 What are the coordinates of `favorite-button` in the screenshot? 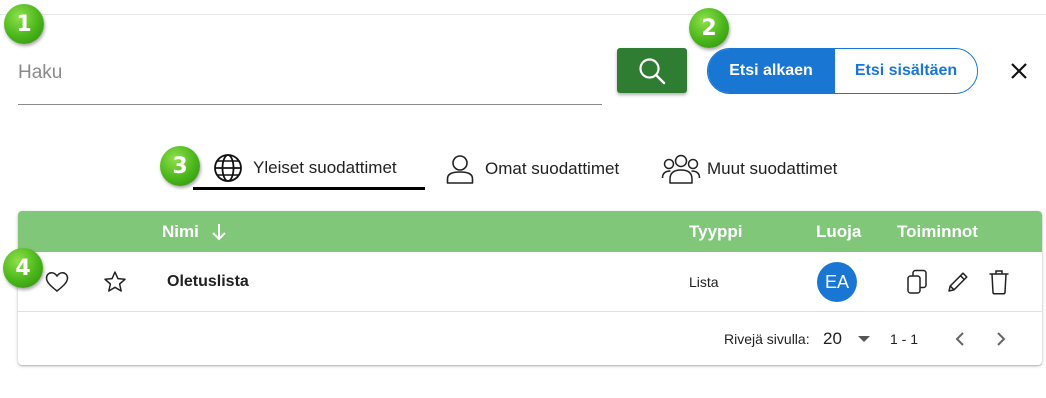 It's located at (57, 282).